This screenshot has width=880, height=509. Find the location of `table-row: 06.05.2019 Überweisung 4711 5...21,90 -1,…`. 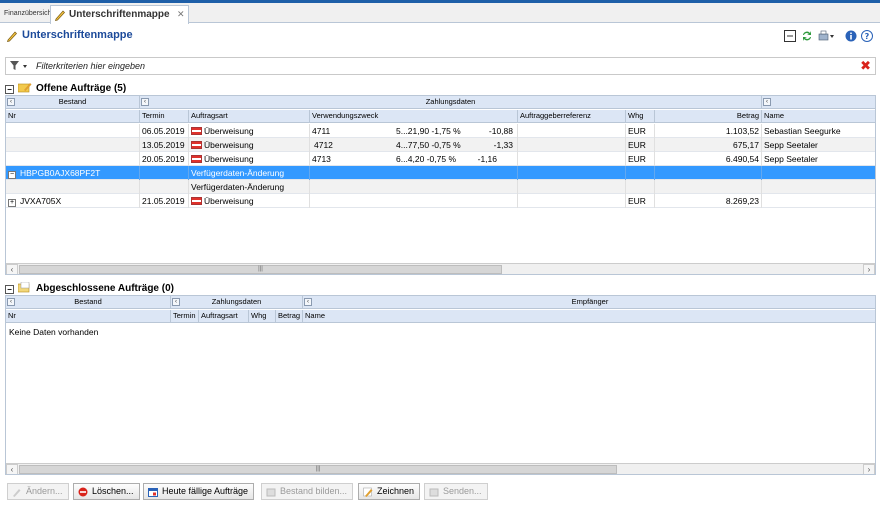

table-row: 06.05.2019 Überweisung 4711 5...21,90 -1,… is located at coordinates (440, 131).